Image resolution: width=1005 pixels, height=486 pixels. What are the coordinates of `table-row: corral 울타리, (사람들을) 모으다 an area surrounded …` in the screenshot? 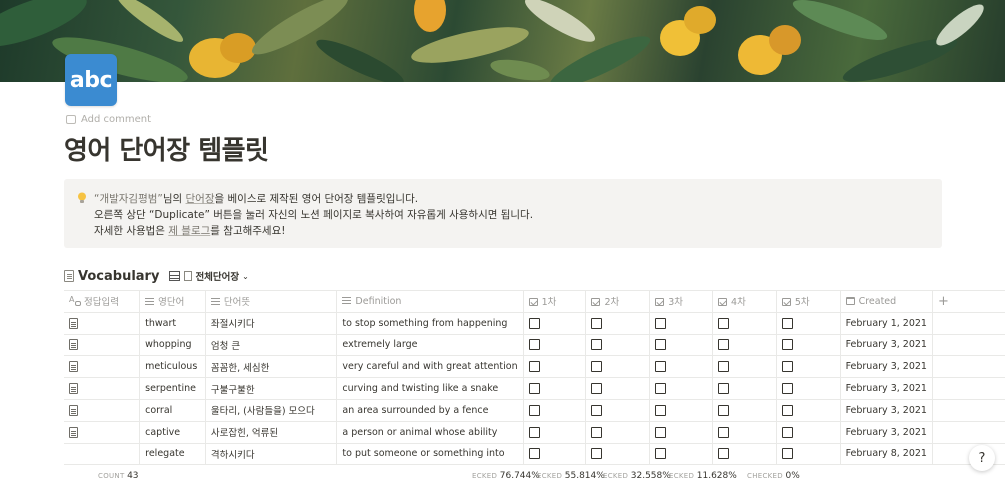 It's located at (534, 410).